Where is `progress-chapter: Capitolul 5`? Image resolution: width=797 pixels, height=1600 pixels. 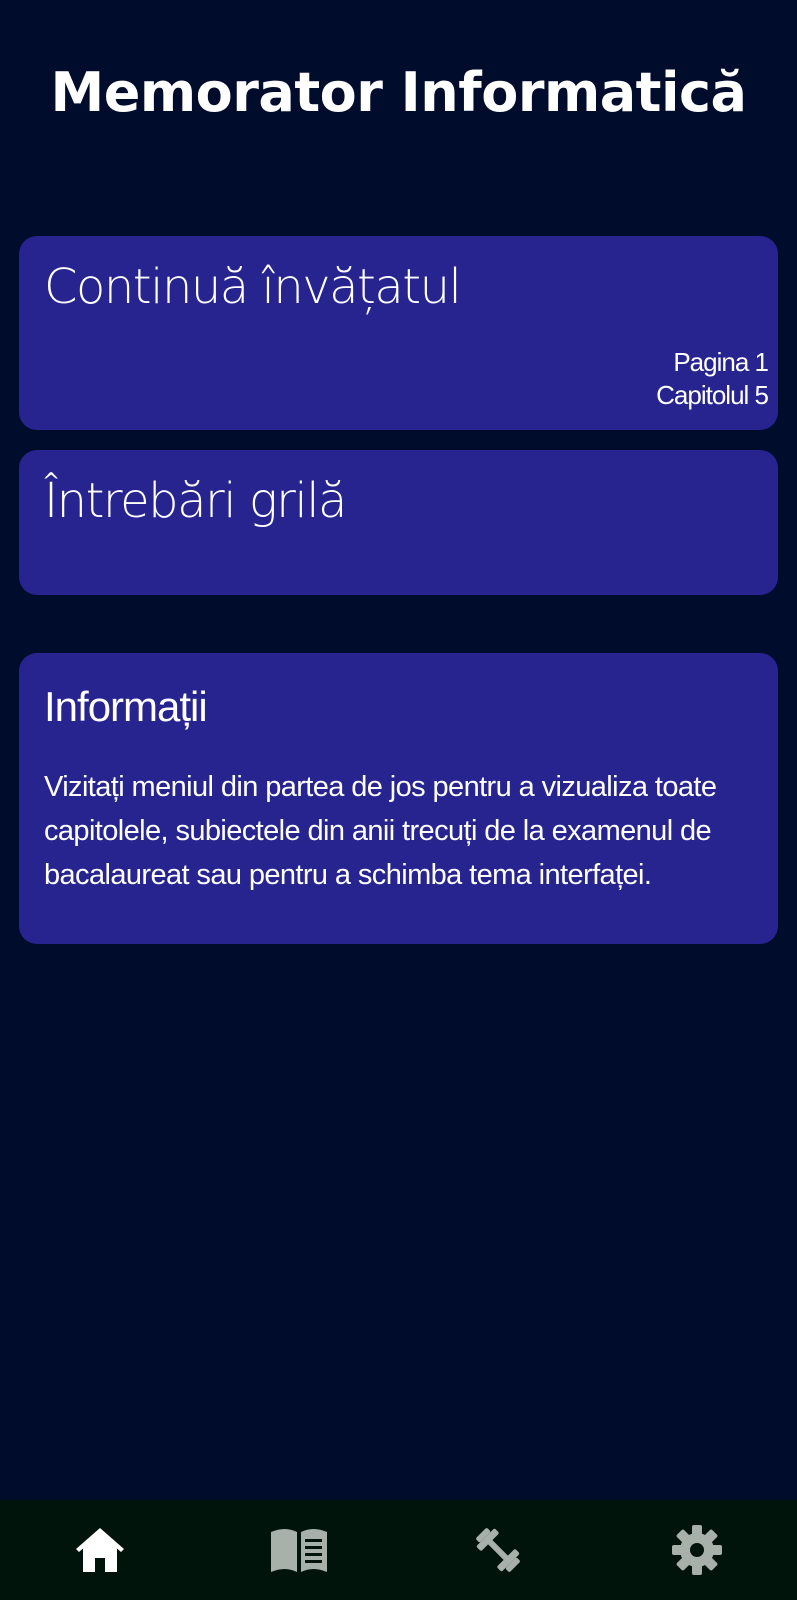 progress-chapter: Capitolul 5 is located at coordinates (712, 395).